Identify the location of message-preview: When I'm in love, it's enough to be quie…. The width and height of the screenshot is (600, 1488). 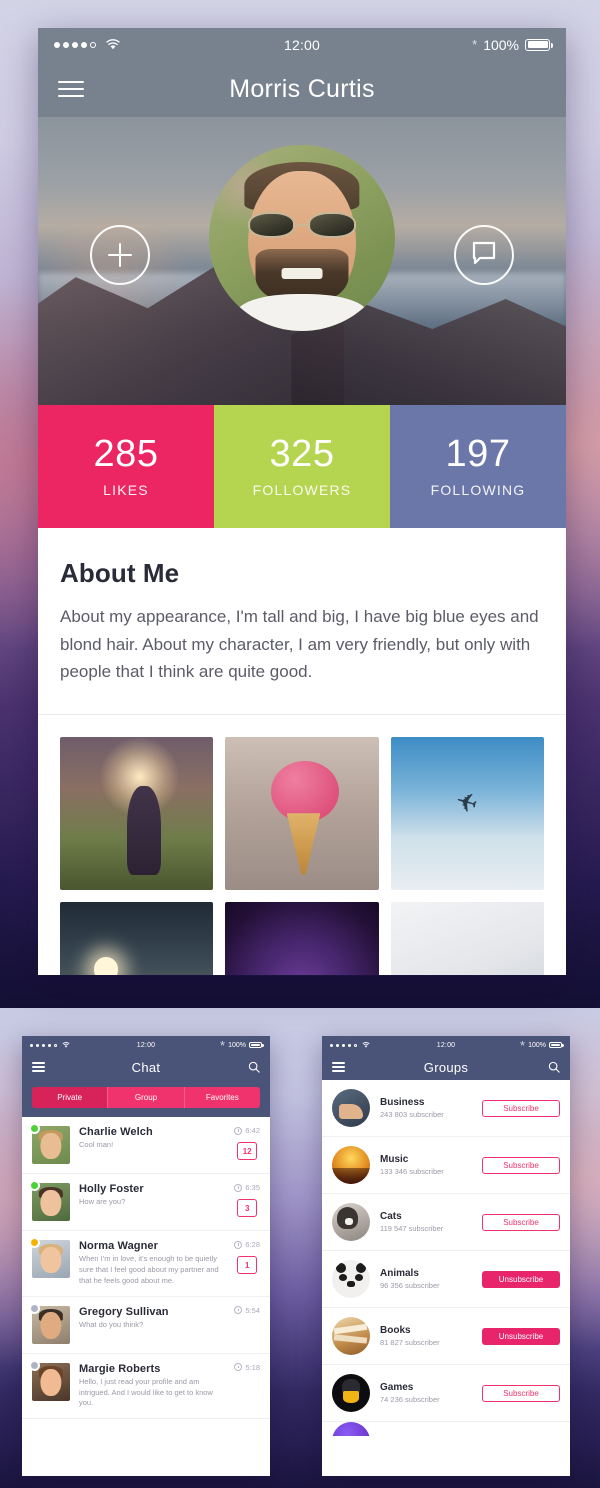
(149, 1269).